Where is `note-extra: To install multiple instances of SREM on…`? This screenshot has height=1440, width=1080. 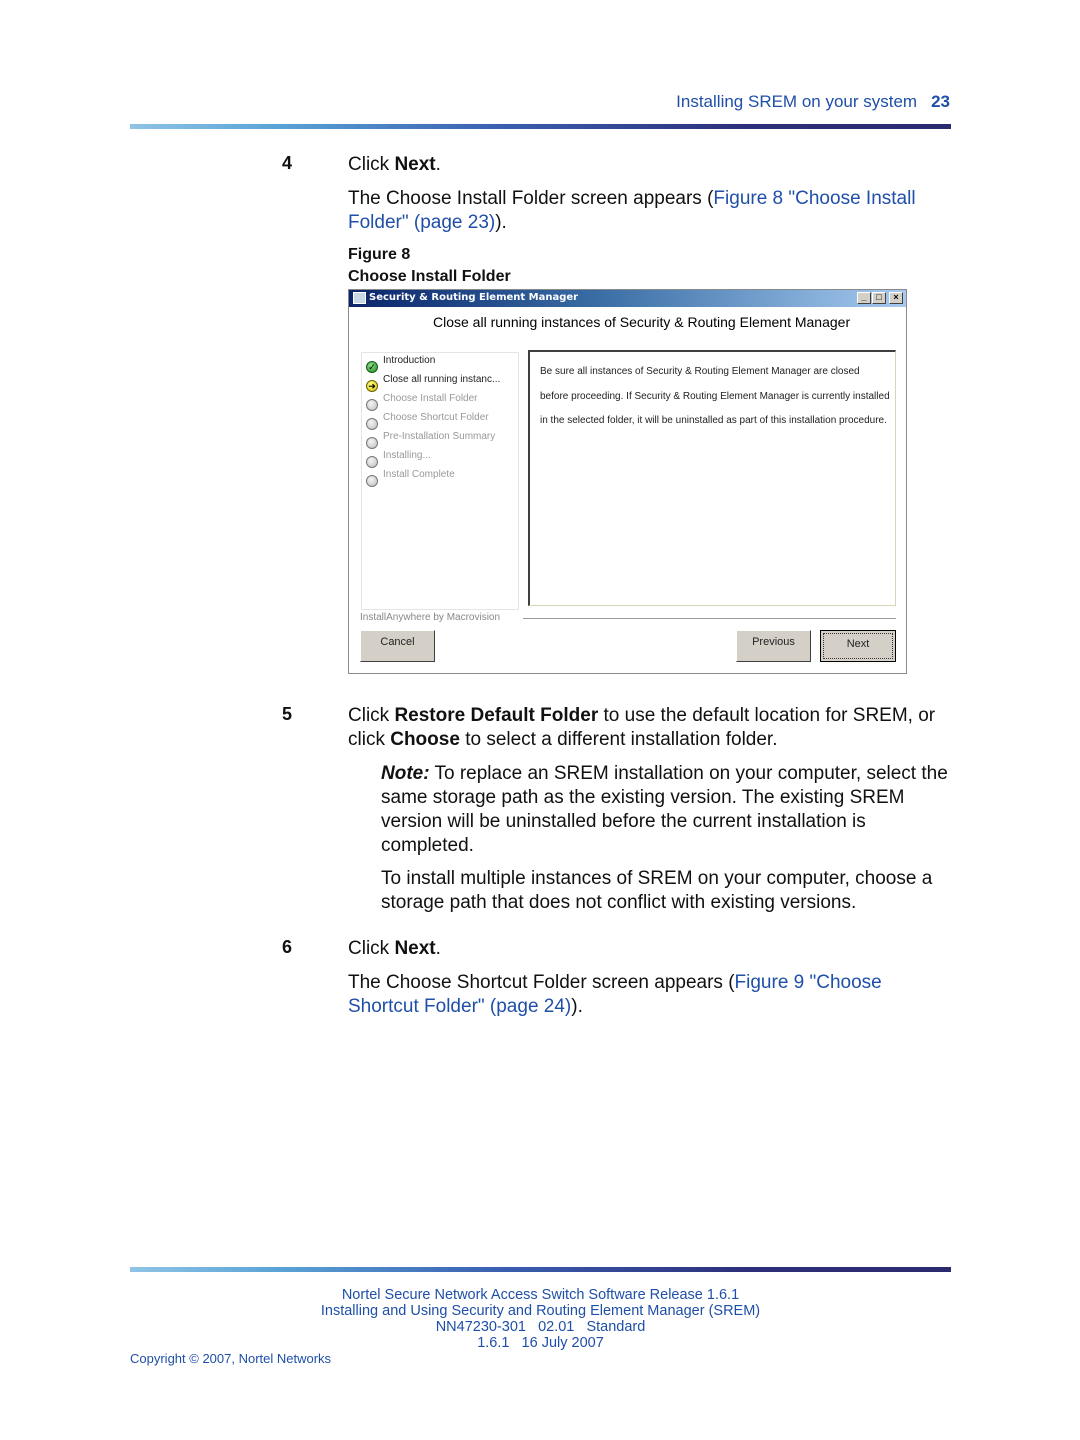 note-extra: To install multiple instances of SREM on… is located at coordinates (657, 890).